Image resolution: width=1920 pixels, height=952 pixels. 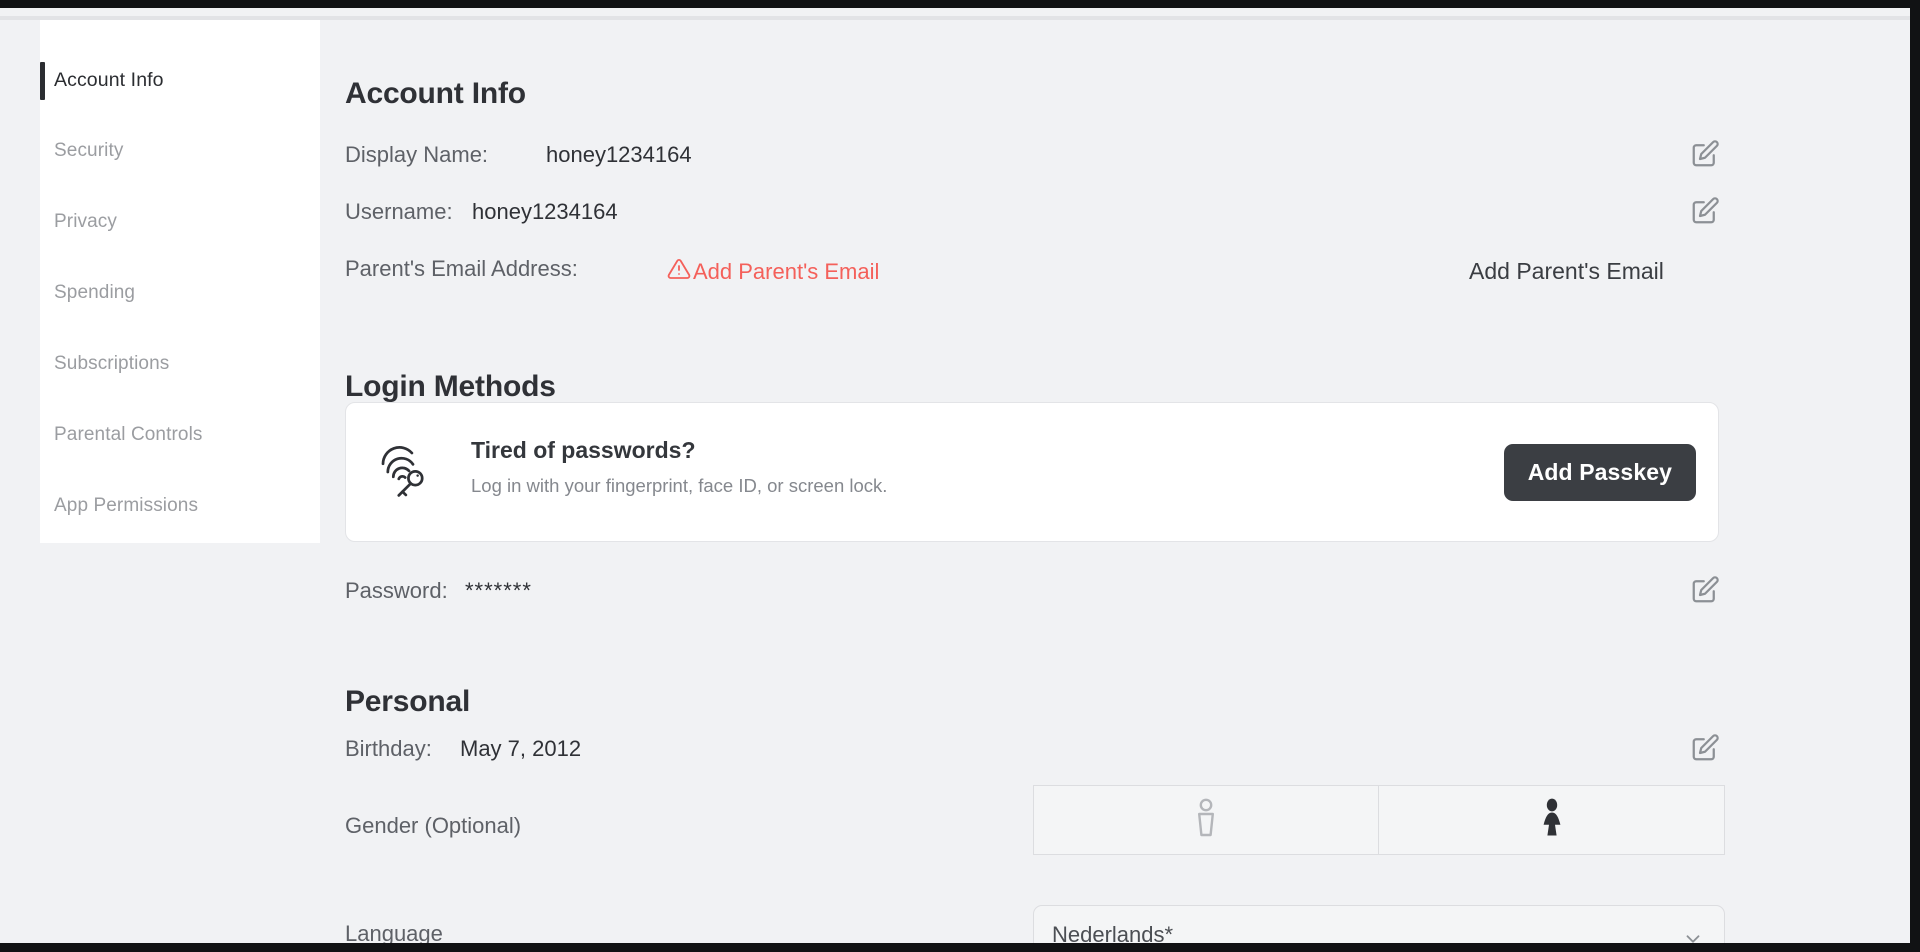 I want to click on sidebar-item-parental-controls: Parental Controls, so click(x=180, y=435).